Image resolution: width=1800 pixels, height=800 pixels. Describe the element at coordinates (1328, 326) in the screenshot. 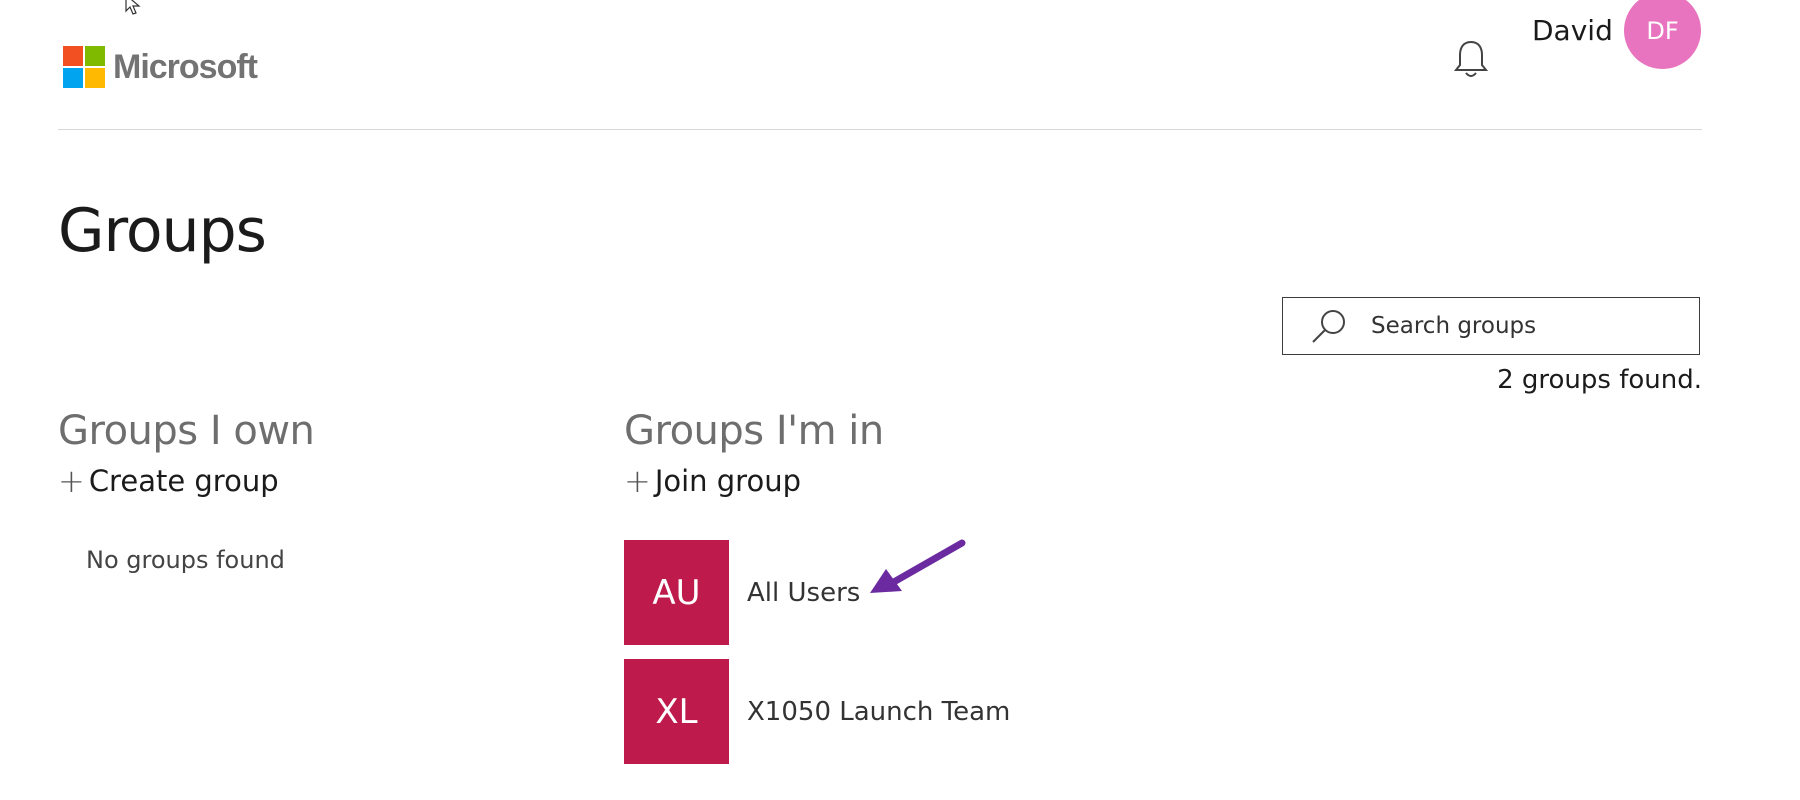

I see `search-icon` at that location.